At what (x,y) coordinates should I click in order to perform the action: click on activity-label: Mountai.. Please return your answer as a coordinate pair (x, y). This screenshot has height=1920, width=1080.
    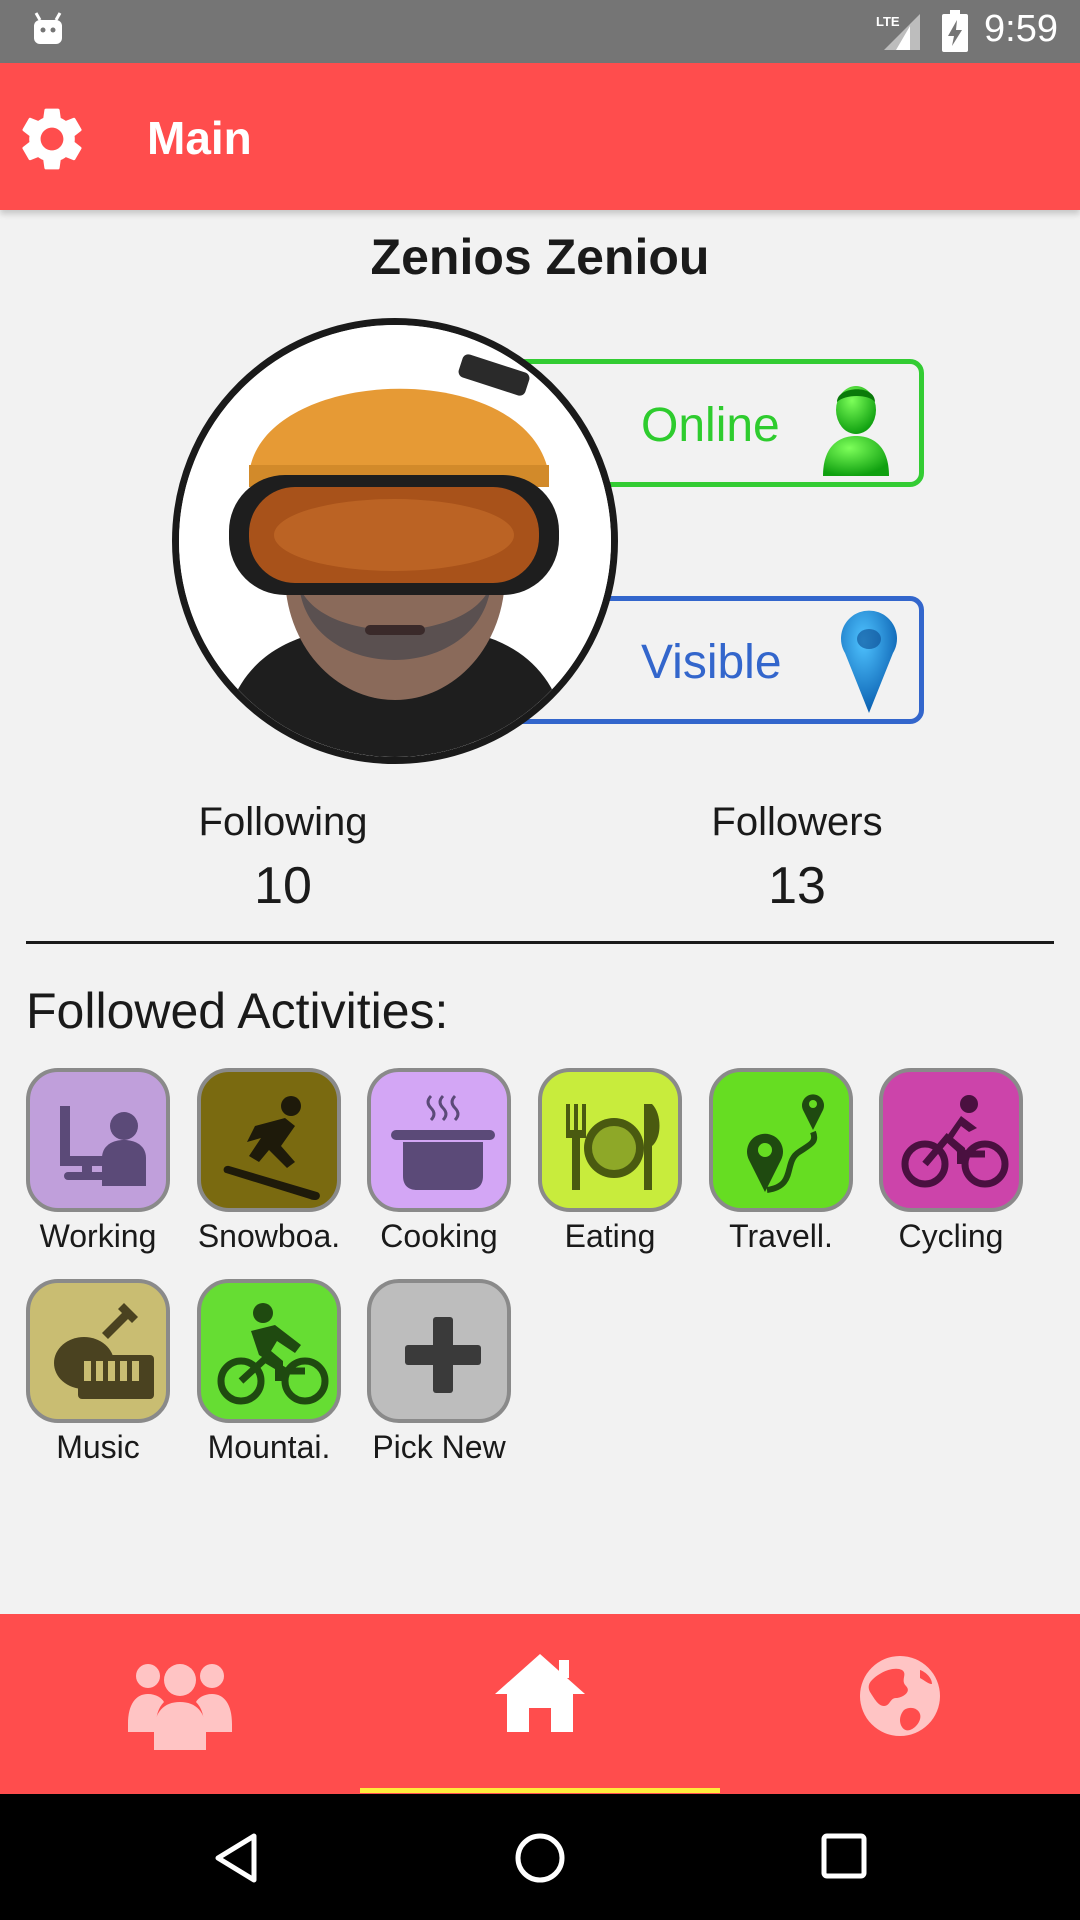
    Looking at the image, I should click on (269, 1447).